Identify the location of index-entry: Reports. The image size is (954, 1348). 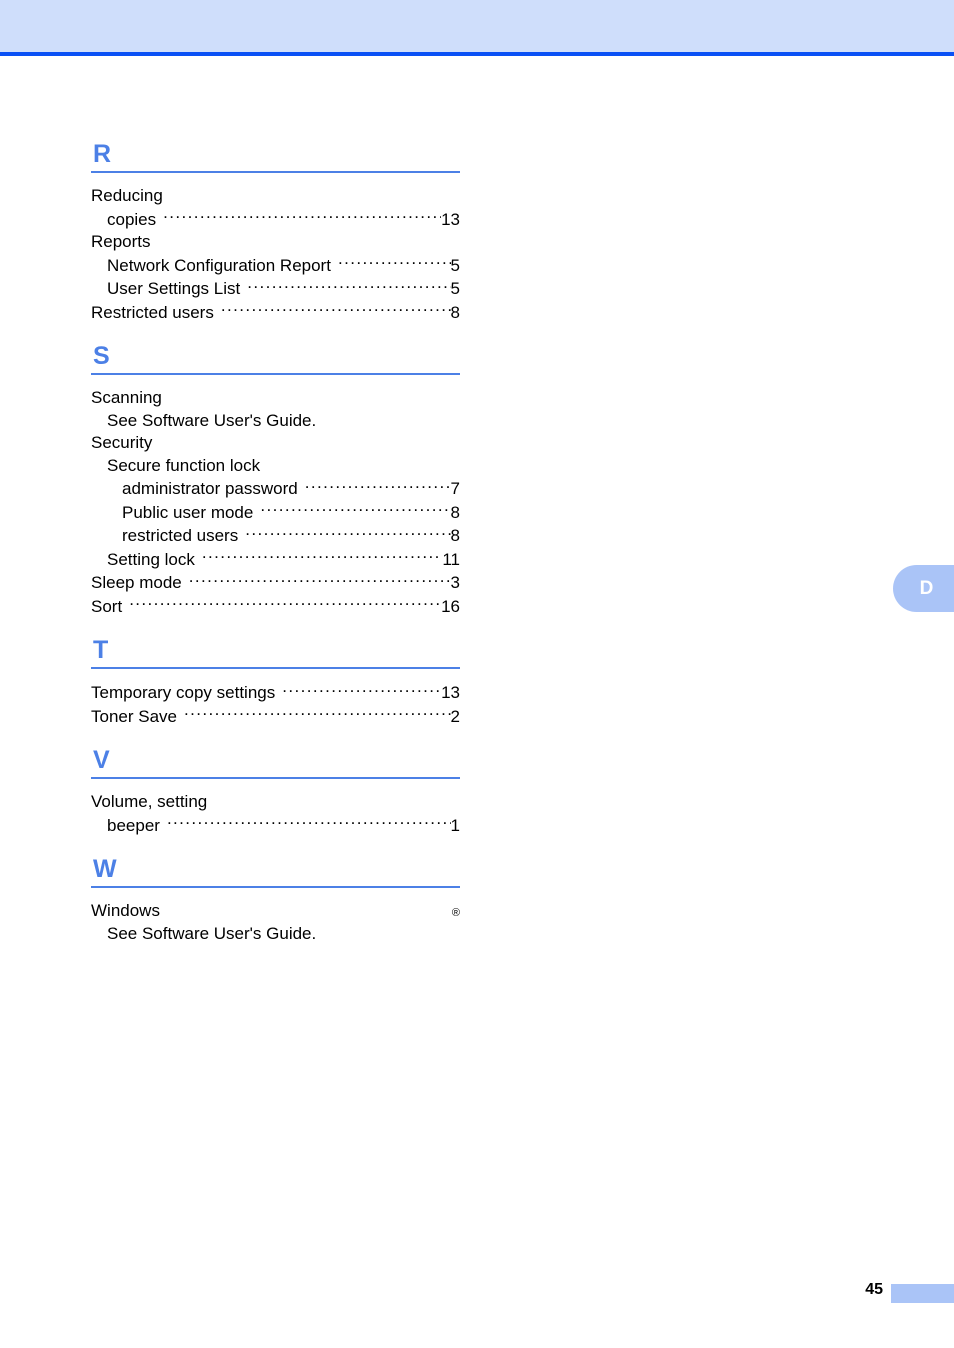
(275, 242).